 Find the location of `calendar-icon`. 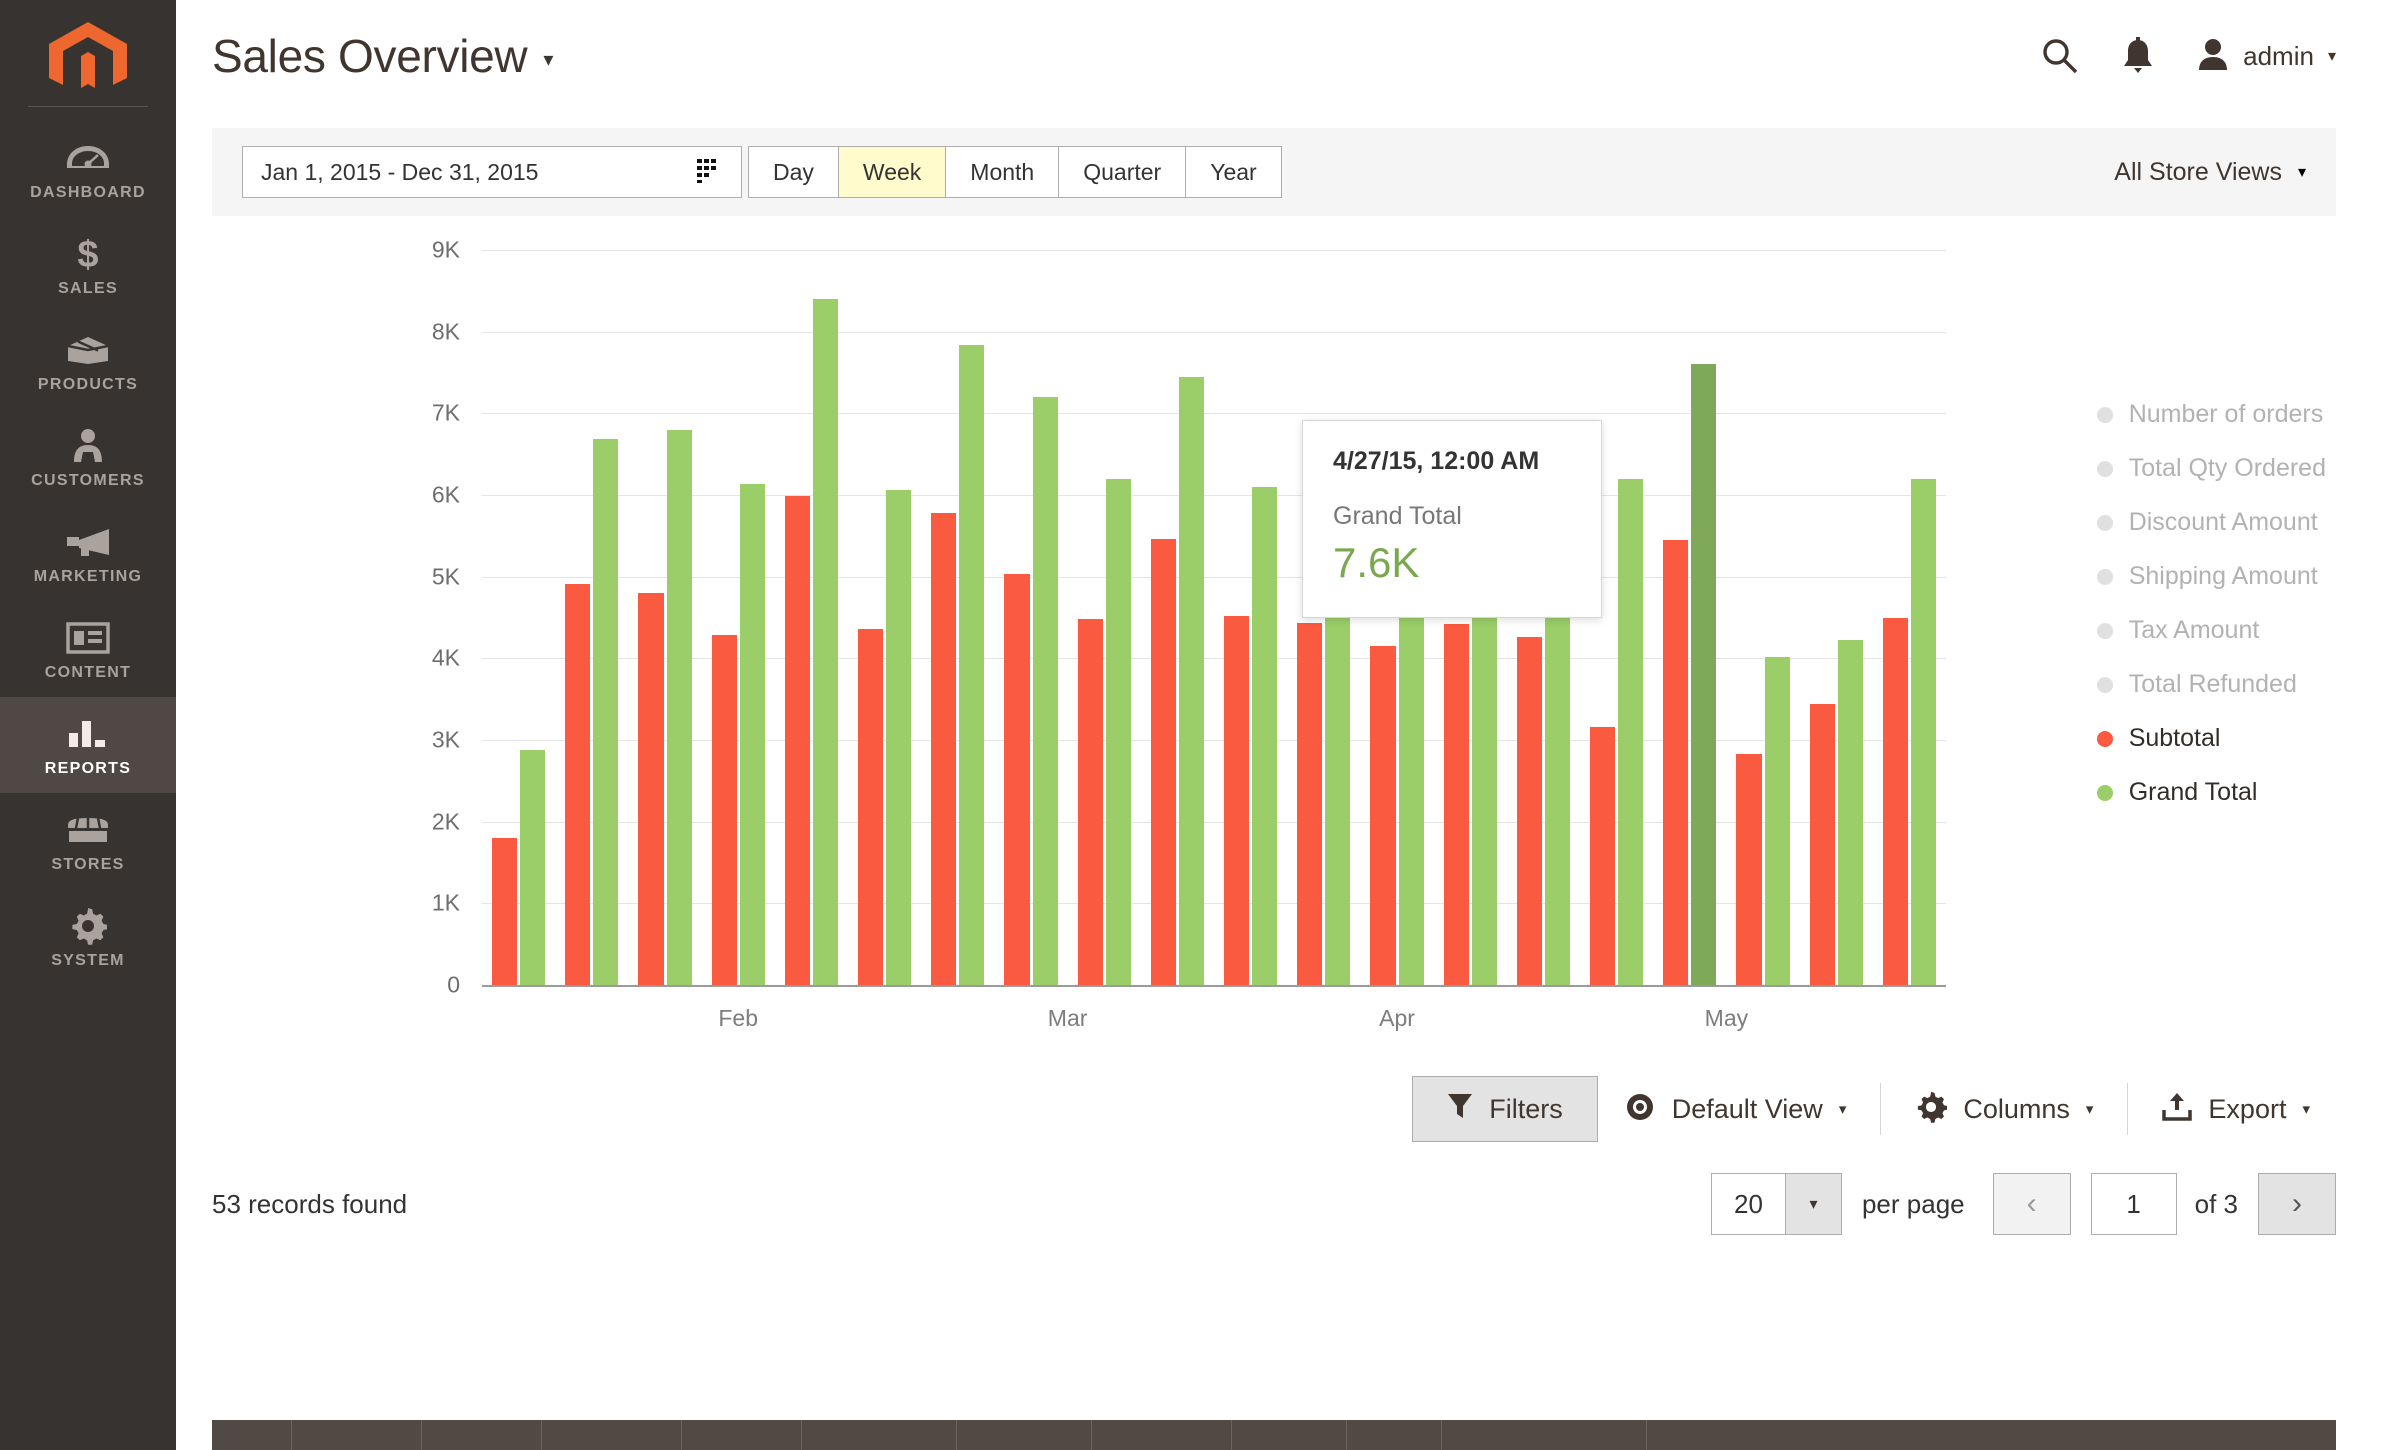

calendar-icon is located at coordinates (708, 172).